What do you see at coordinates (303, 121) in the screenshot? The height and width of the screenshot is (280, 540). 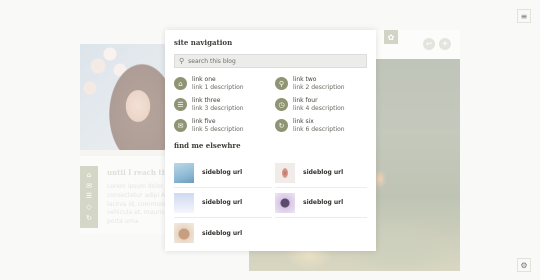 I see `nav-link-title: link six` at bounding box center [303, 121].